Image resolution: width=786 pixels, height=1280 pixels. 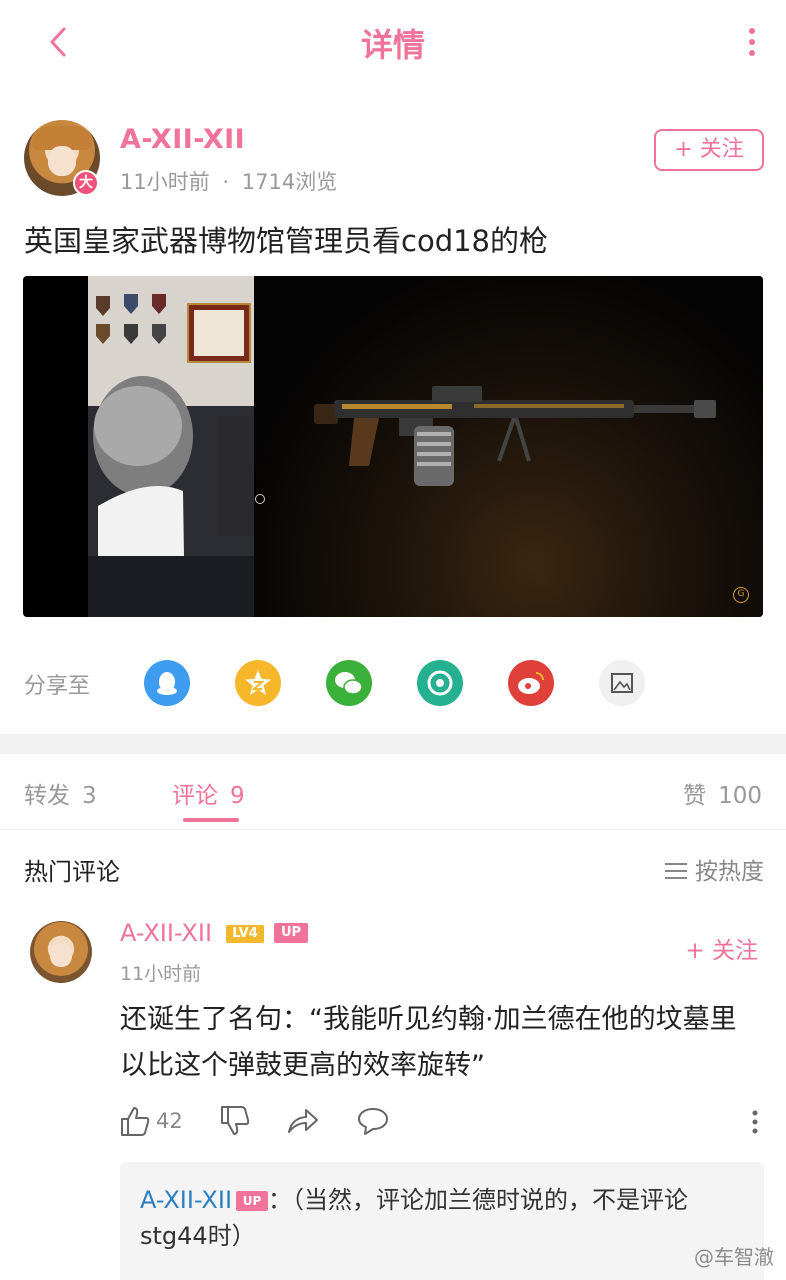 I want to click on video-progress-marker, so click(x=260, y=499).